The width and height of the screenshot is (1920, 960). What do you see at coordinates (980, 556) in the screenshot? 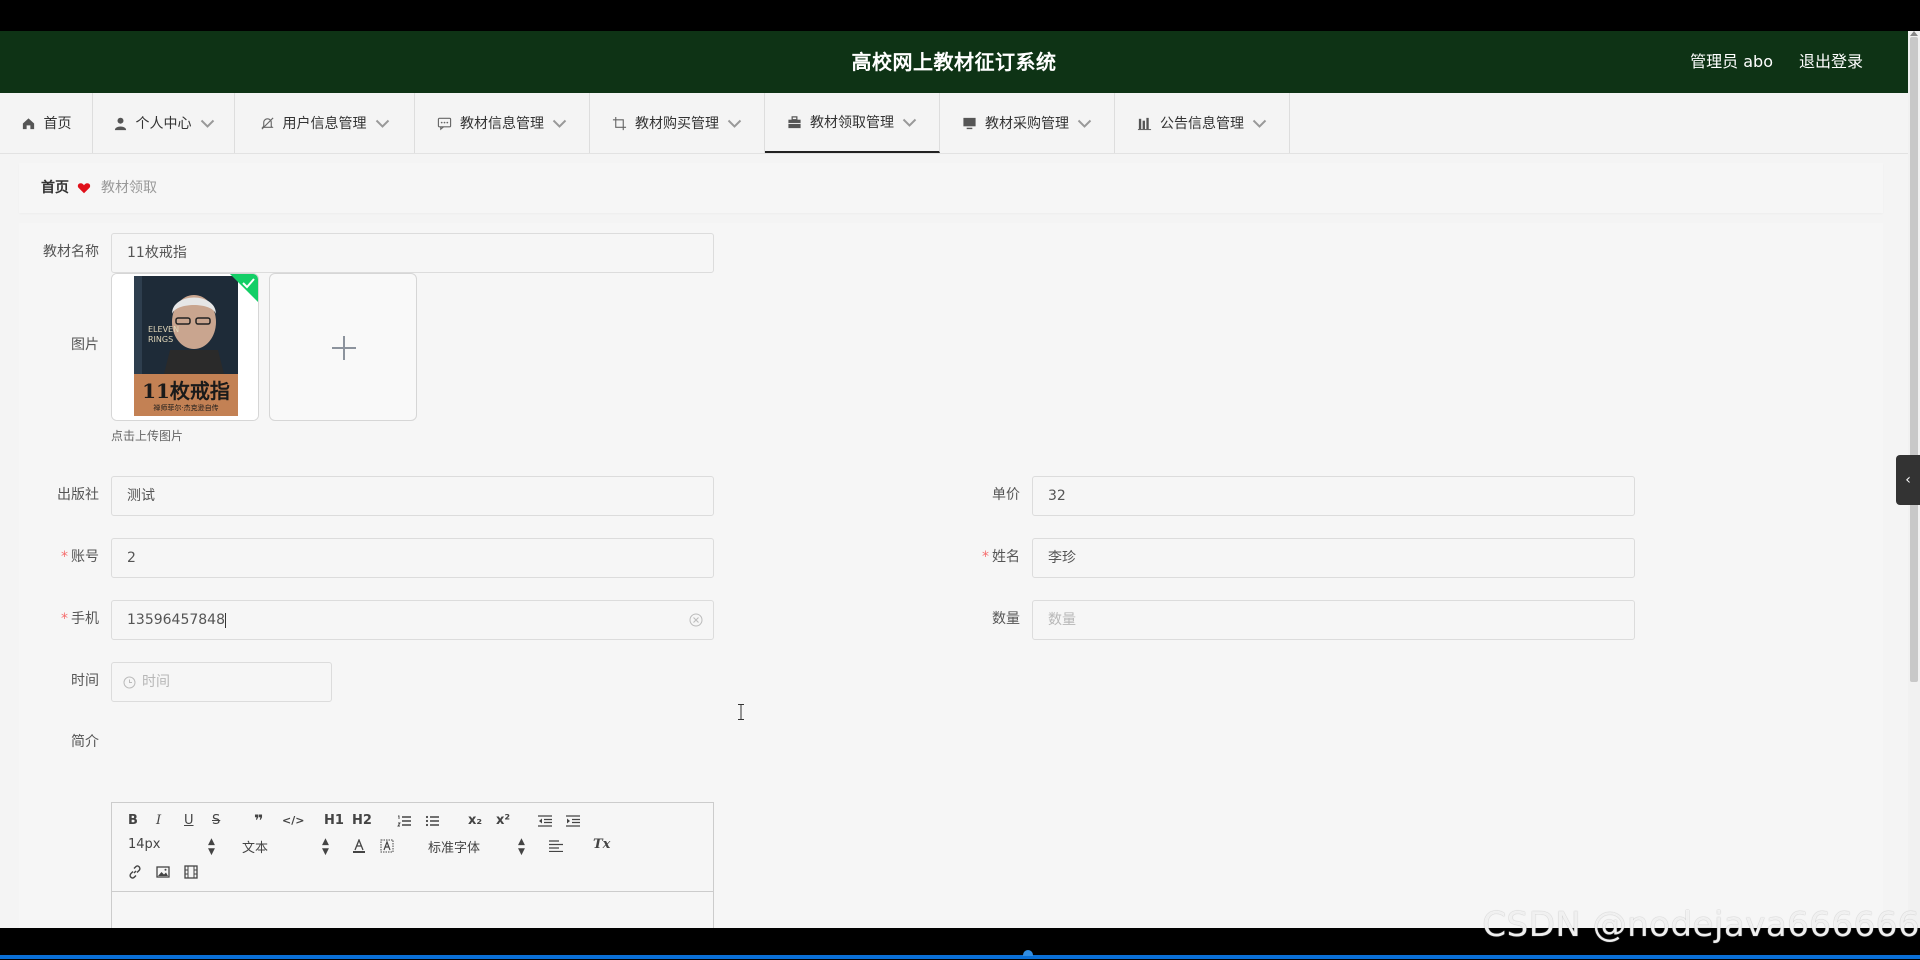
I see `name2-label: * 姓名` at bounding box center [980, 556].